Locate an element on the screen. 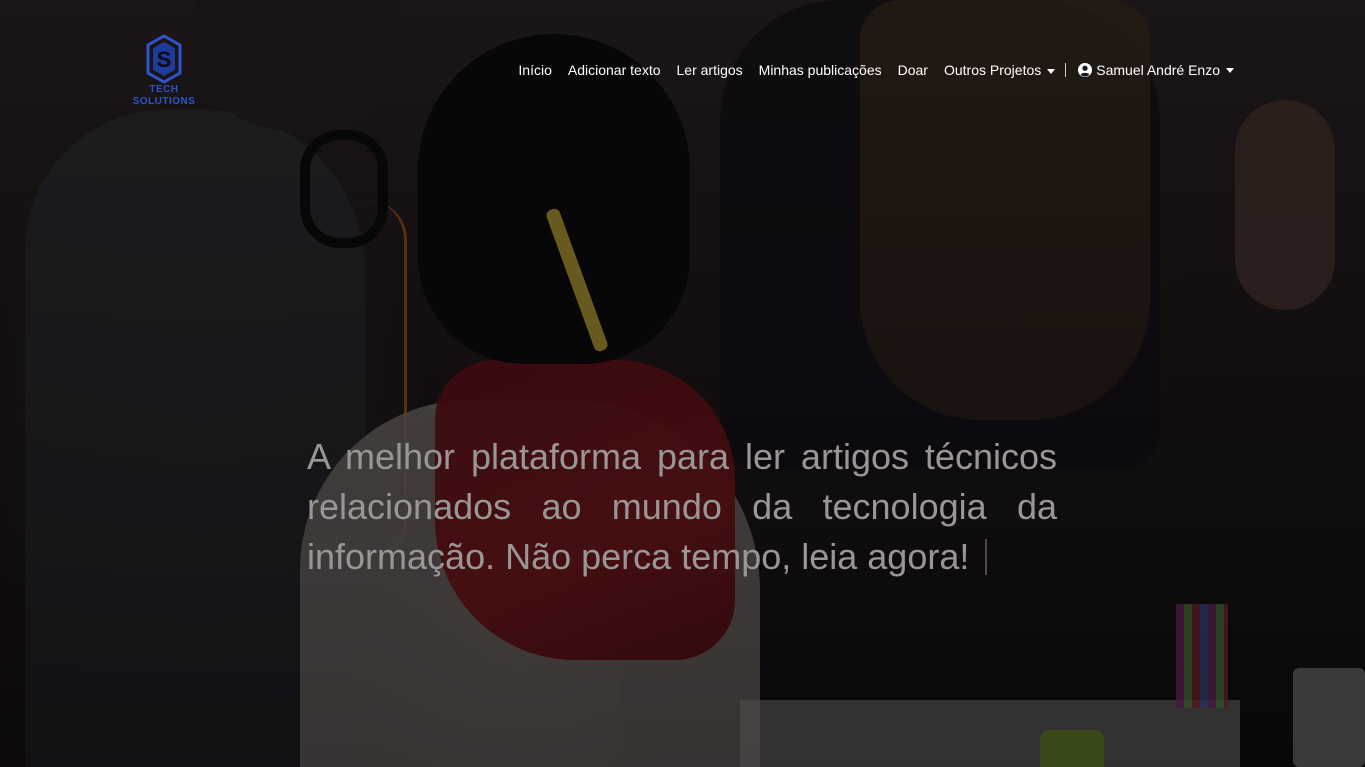  nav-divider is located at coordinates (1066, 70).